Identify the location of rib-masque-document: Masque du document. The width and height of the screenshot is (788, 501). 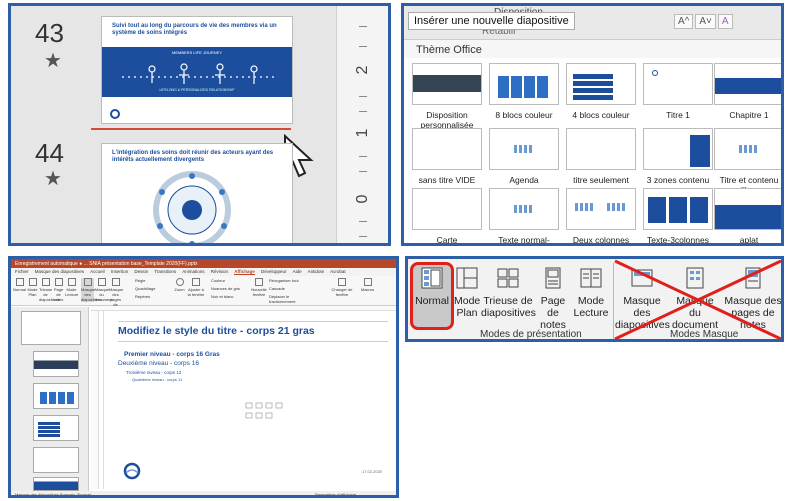
(104, 290).